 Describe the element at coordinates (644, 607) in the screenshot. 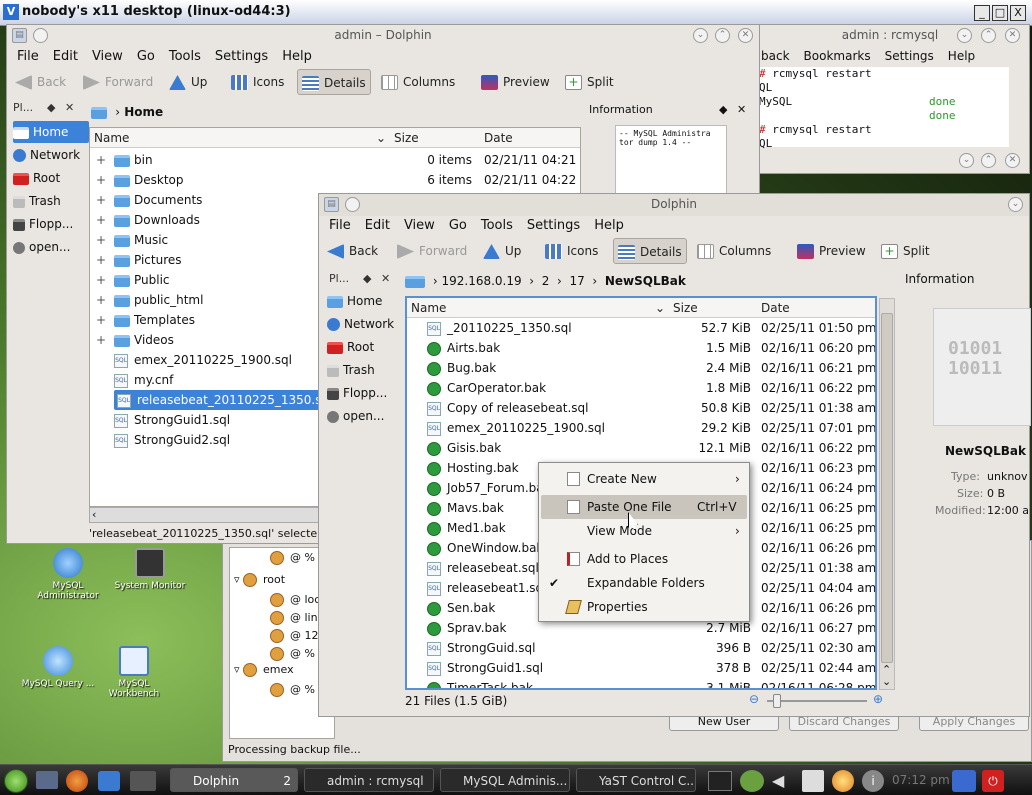

I see `menu-item-properties: Properties` at that location.